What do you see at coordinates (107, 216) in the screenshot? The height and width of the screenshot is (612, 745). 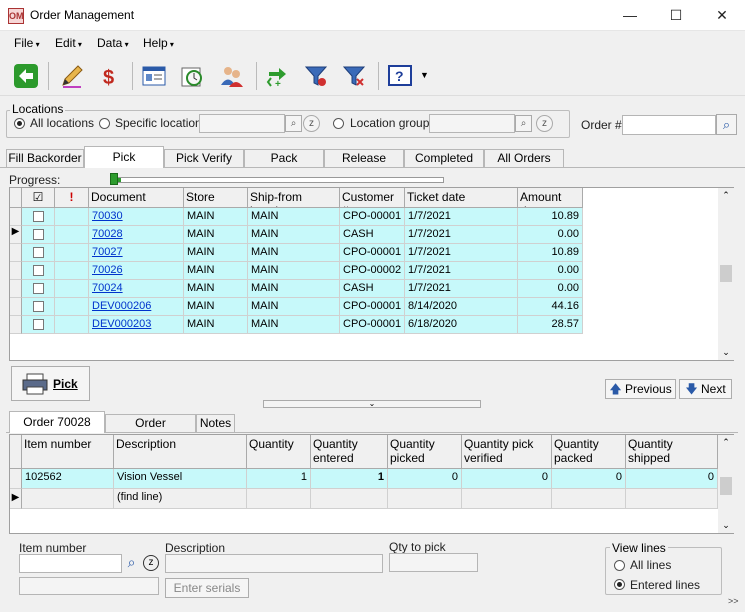 I see `document-link: 70030` at bounding box center [107, 216].